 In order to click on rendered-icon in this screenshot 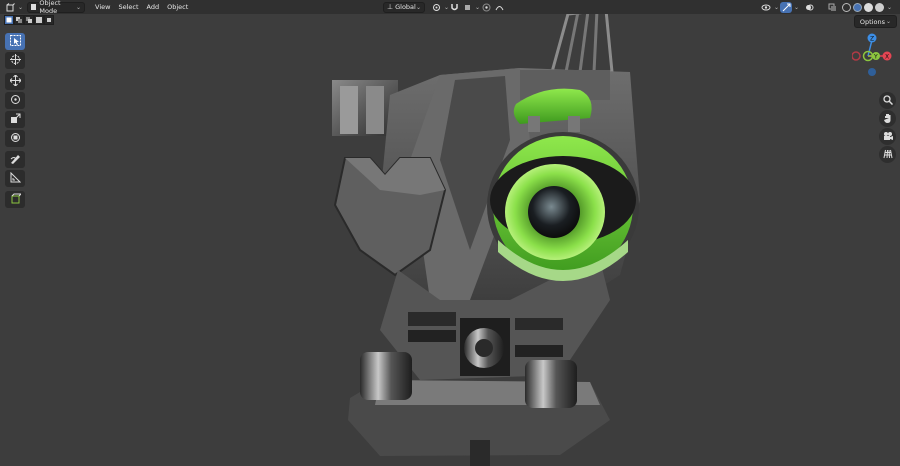, I will do `click(879, 7)`.